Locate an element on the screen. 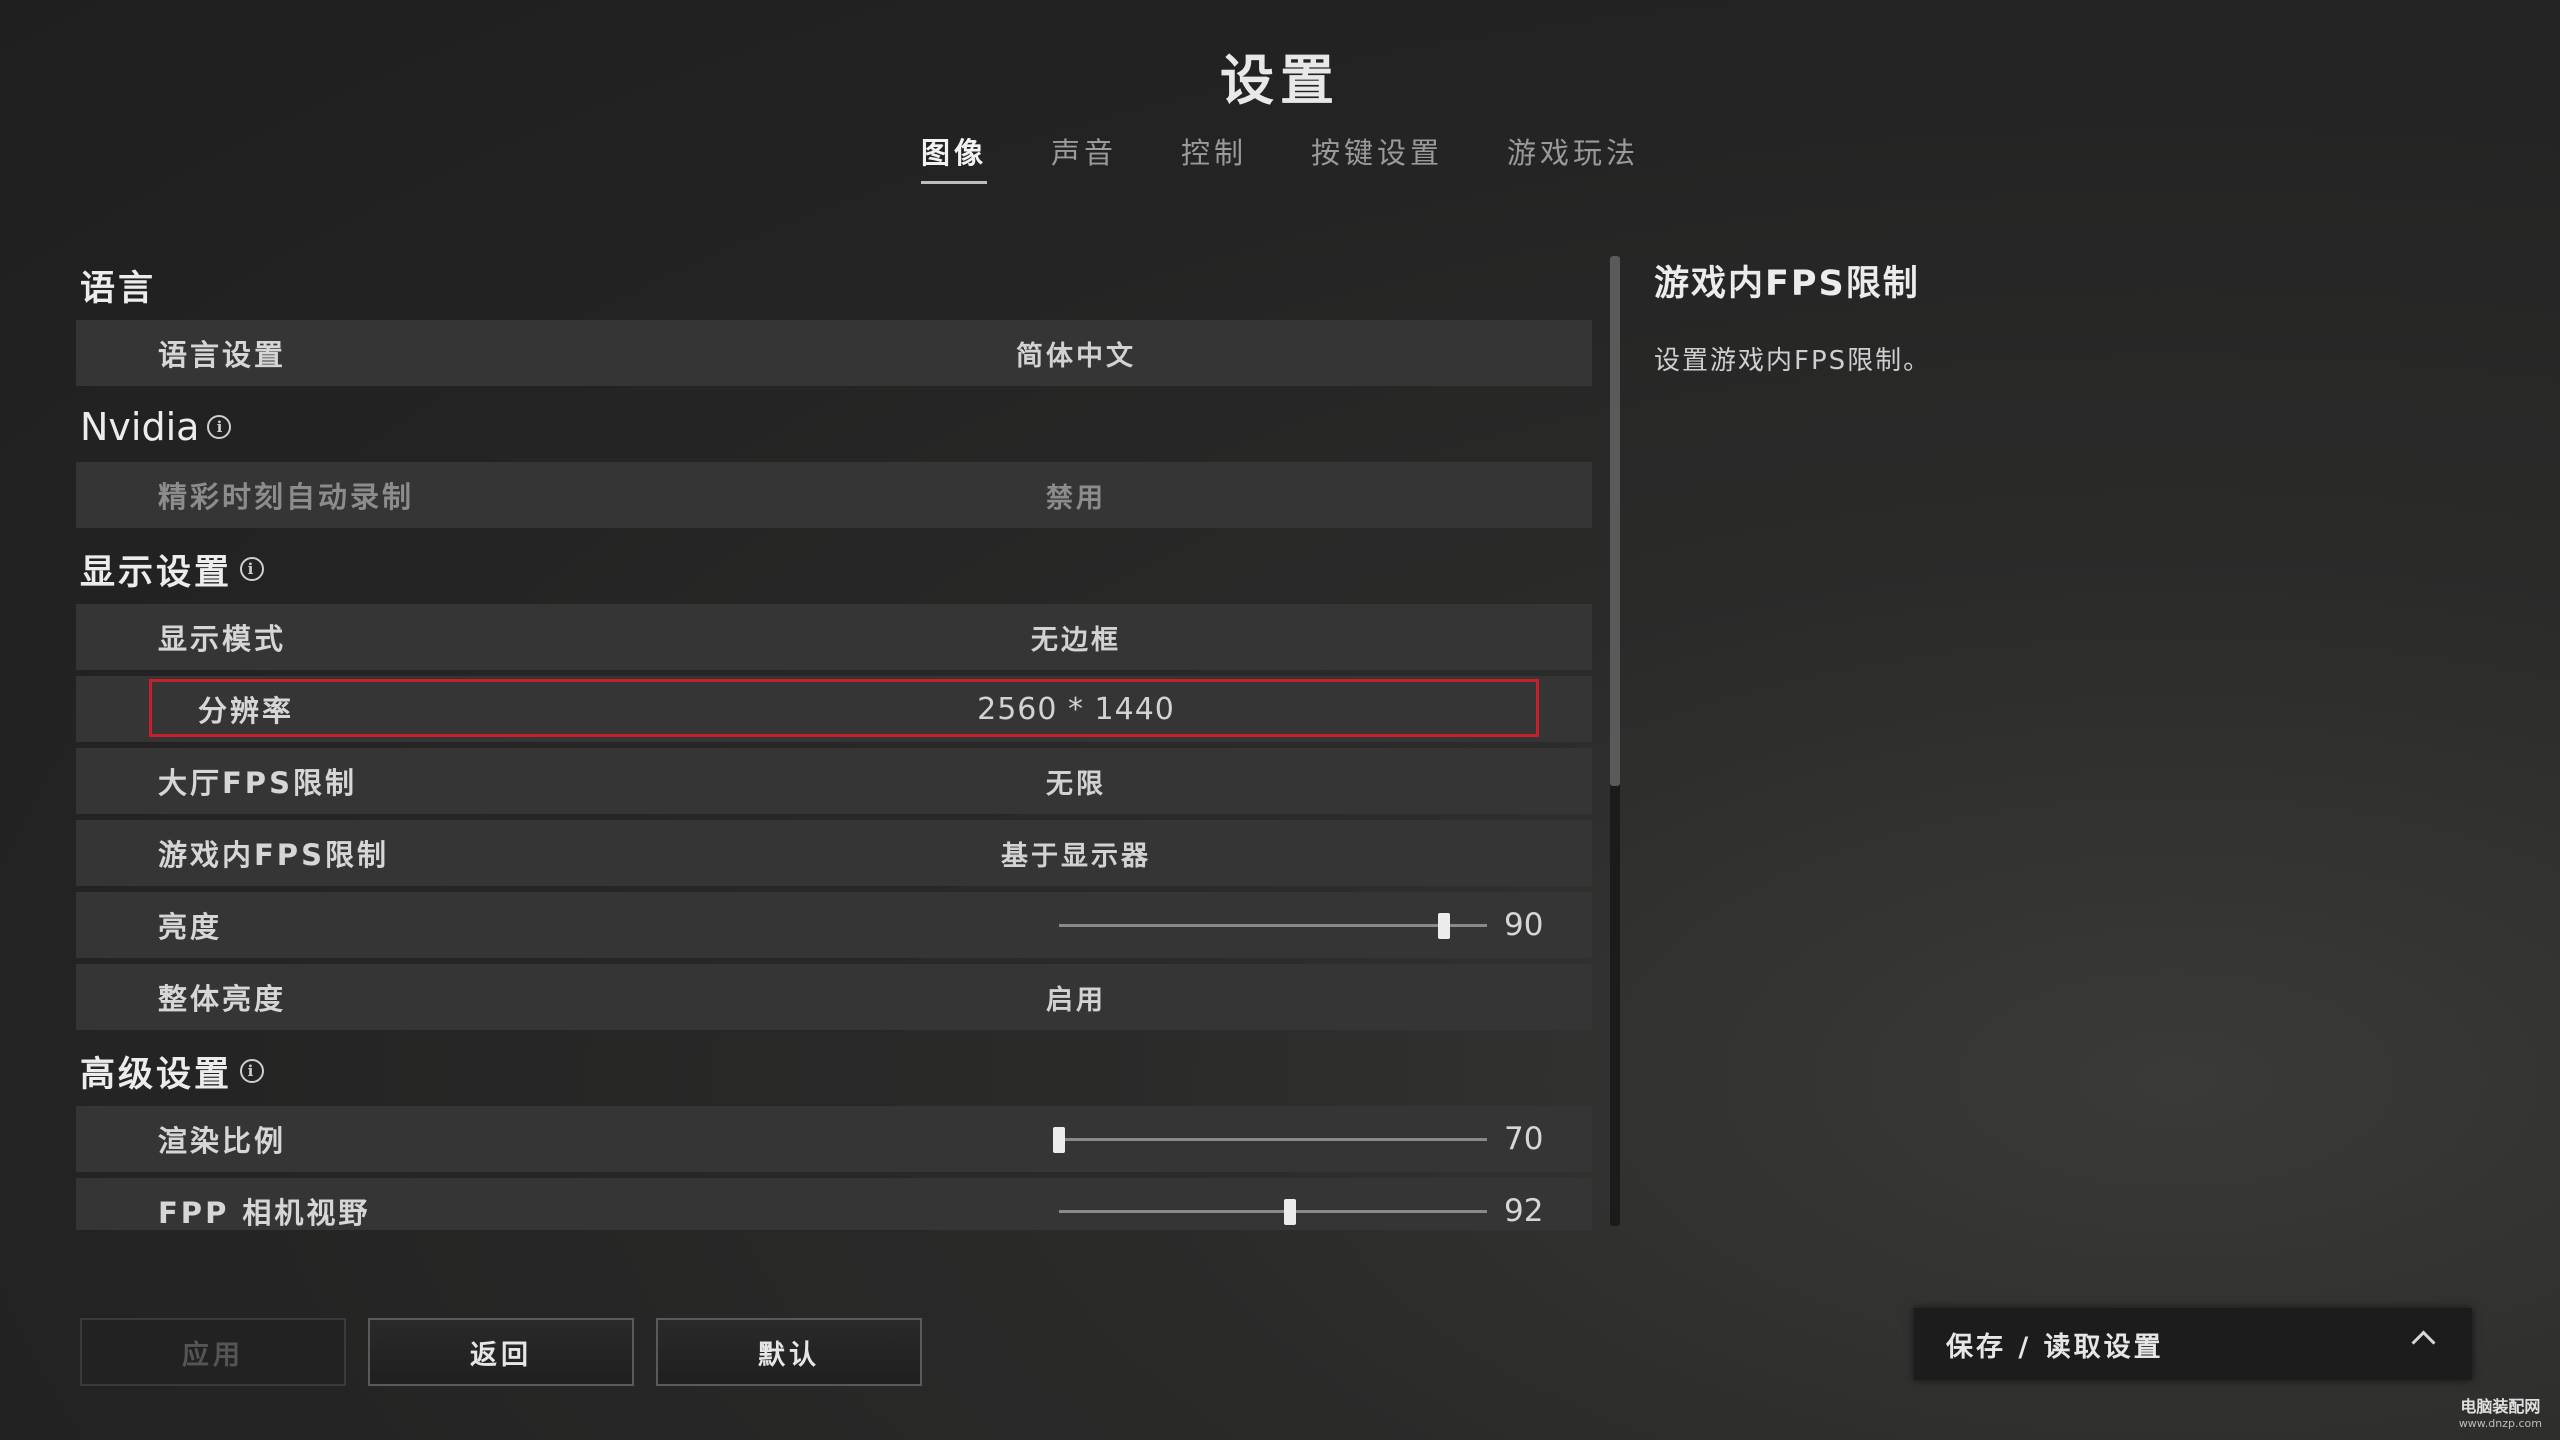 The width and height of the screenshot is (2560, 1440). section-advanced-label: 高级设置 is located at coordinates (156, 1074).